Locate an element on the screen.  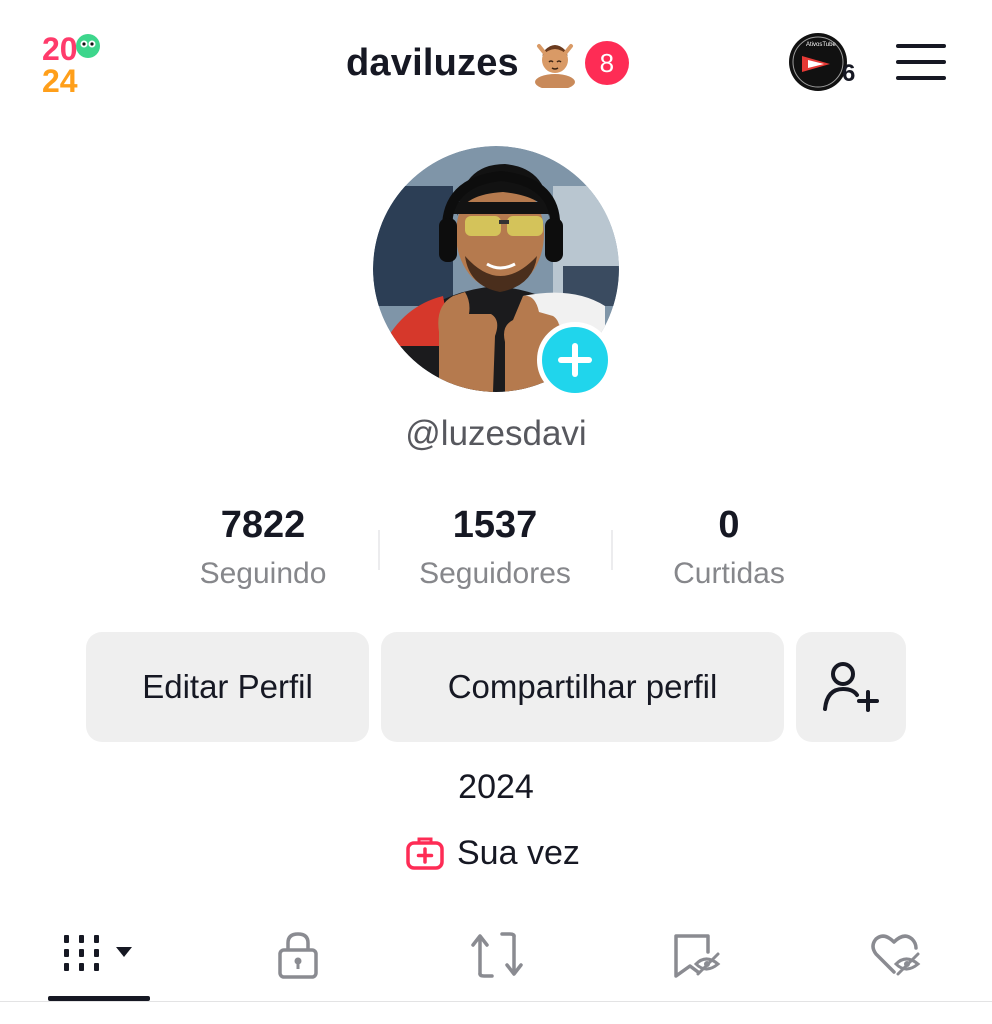
add-avatar-button is located at coordinates (575, 360).